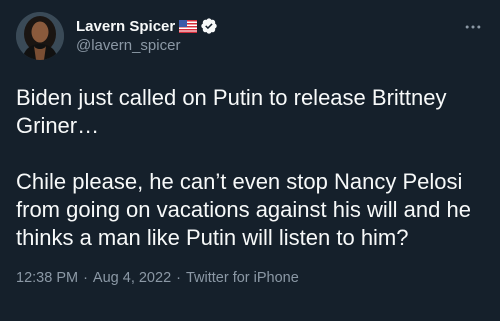  Describe the element at coordinates (125, 26) in the screenshot. I see `display-name: Lavern Spicer` at that location.